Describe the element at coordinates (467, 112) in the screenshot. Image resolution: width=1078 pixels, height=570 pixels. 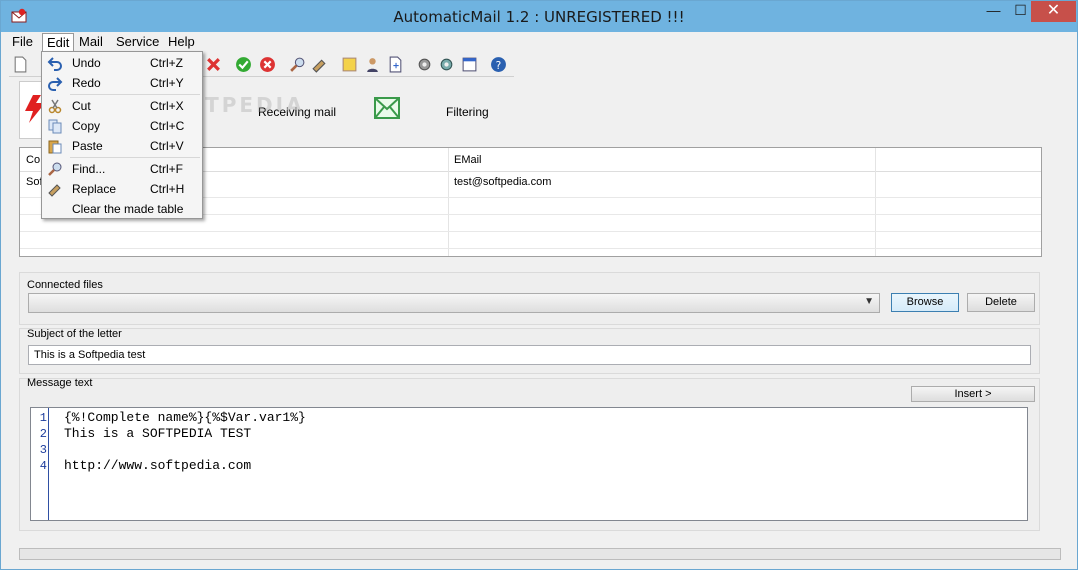
I see `filtering-tab: Filtering` at that location.